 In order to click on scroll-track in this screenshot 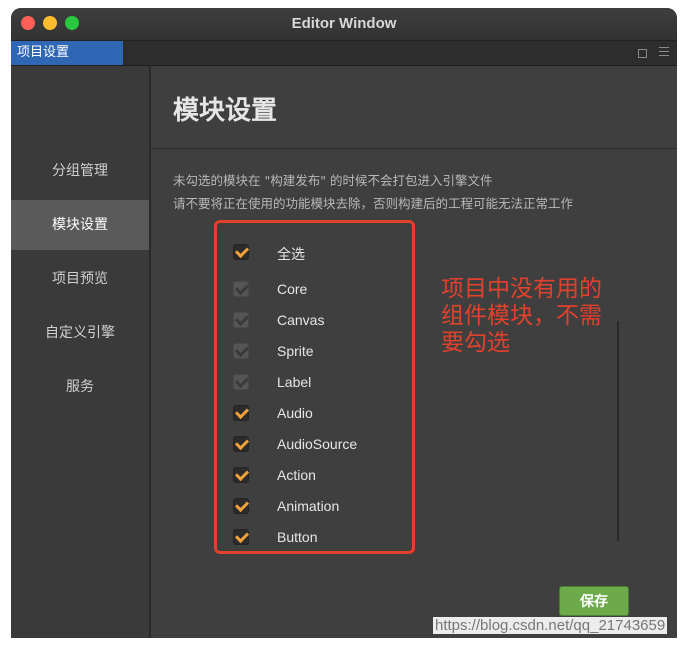, I will do `click(618, 431)`.